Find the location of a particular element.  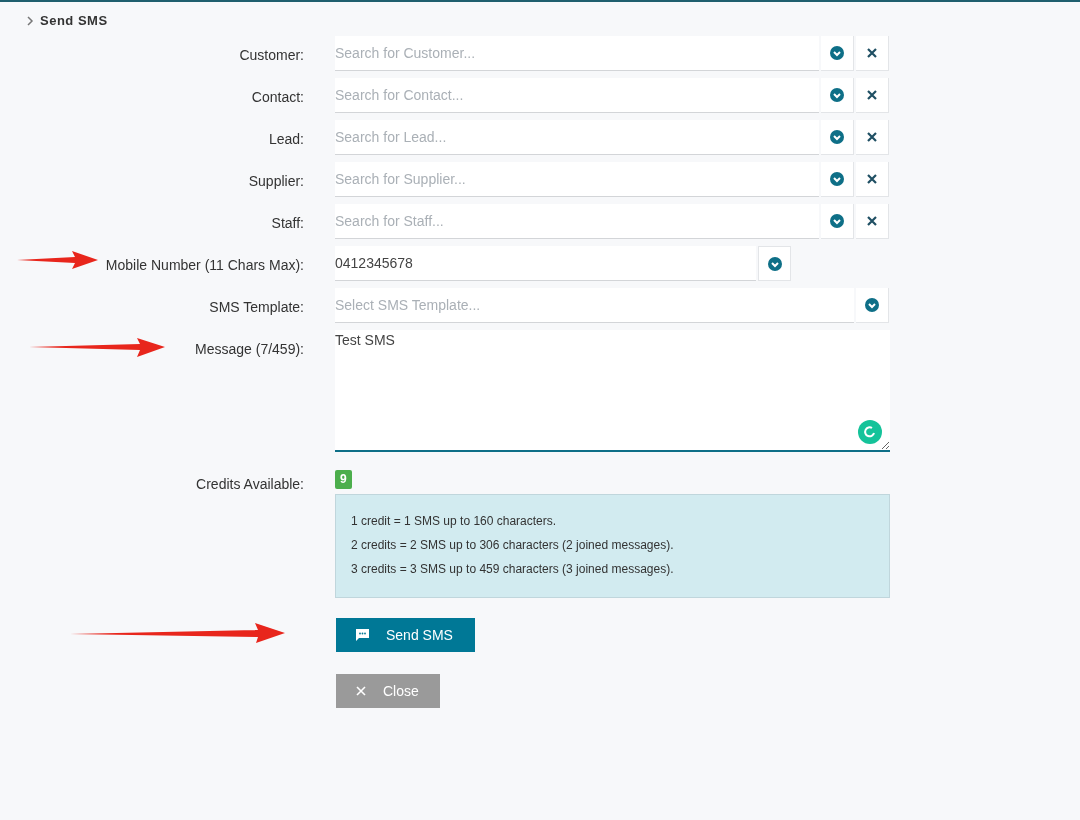

chevron-right-icon is located at coordinates (30, 21).